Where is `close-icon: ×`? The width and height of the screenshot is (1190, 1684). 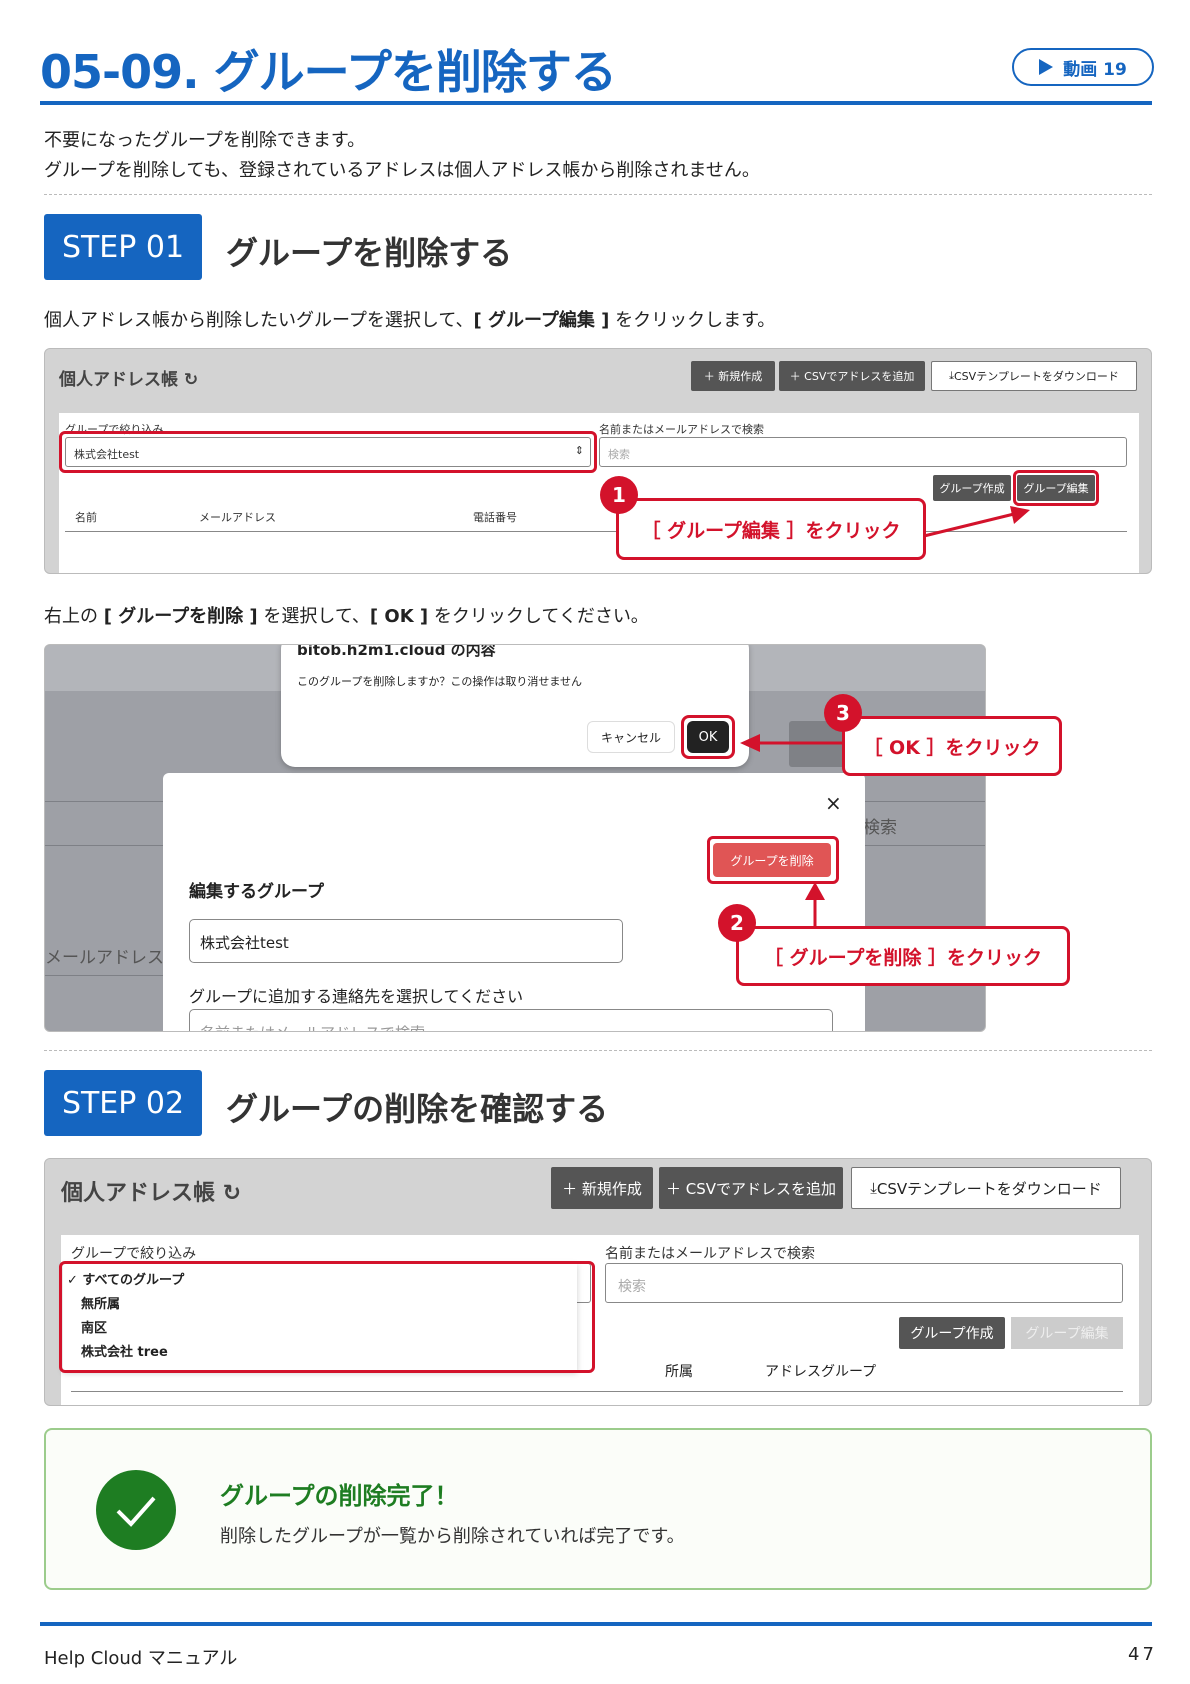
close-icon: × is located at coordinates (833, 803).